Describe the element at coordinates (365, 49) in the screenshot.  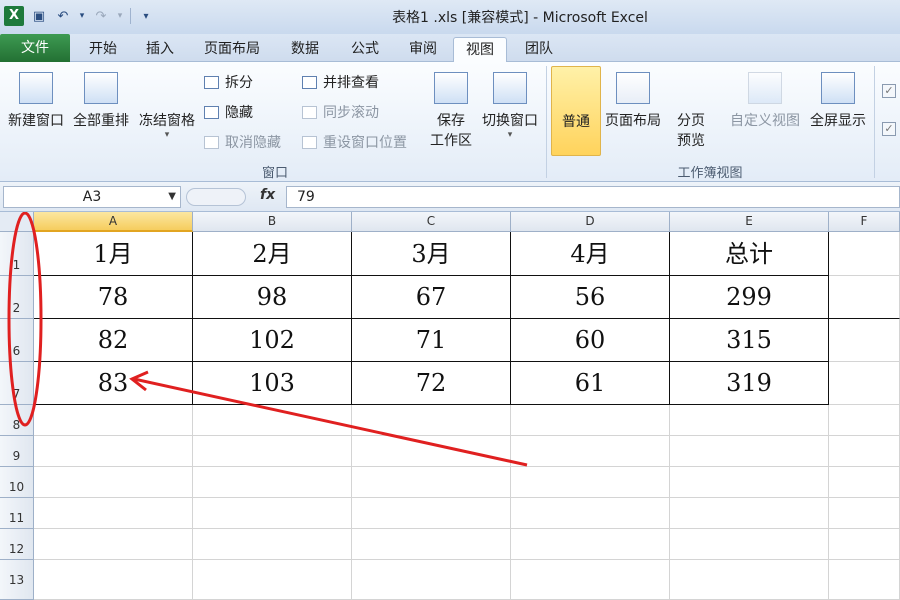
I see `tab-formulas: 公式` at that location.